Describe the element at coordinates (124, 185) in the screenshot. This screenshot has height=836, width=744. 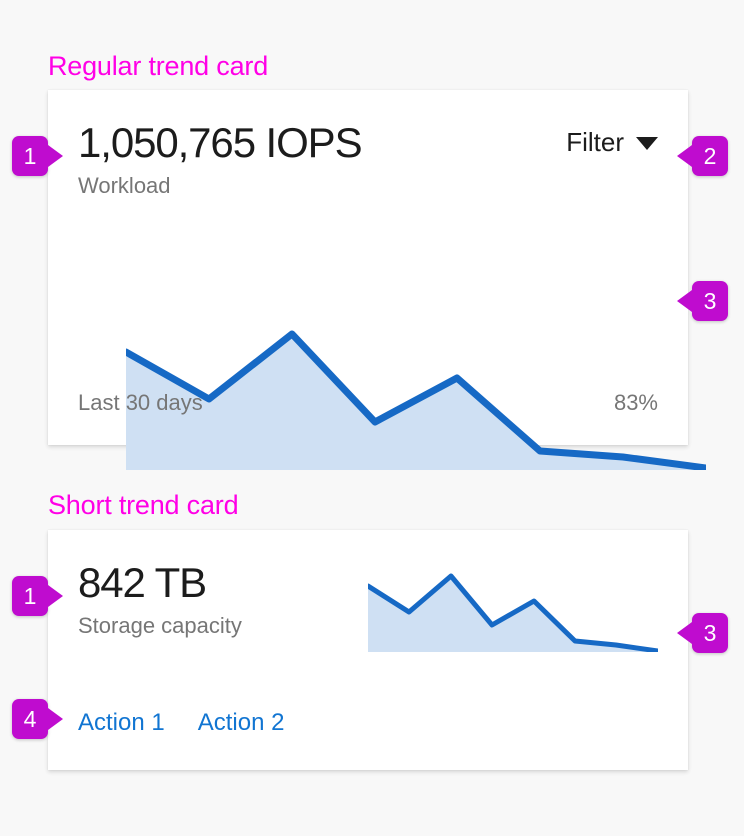
I see `regular-metric-label: Workload` at that location.